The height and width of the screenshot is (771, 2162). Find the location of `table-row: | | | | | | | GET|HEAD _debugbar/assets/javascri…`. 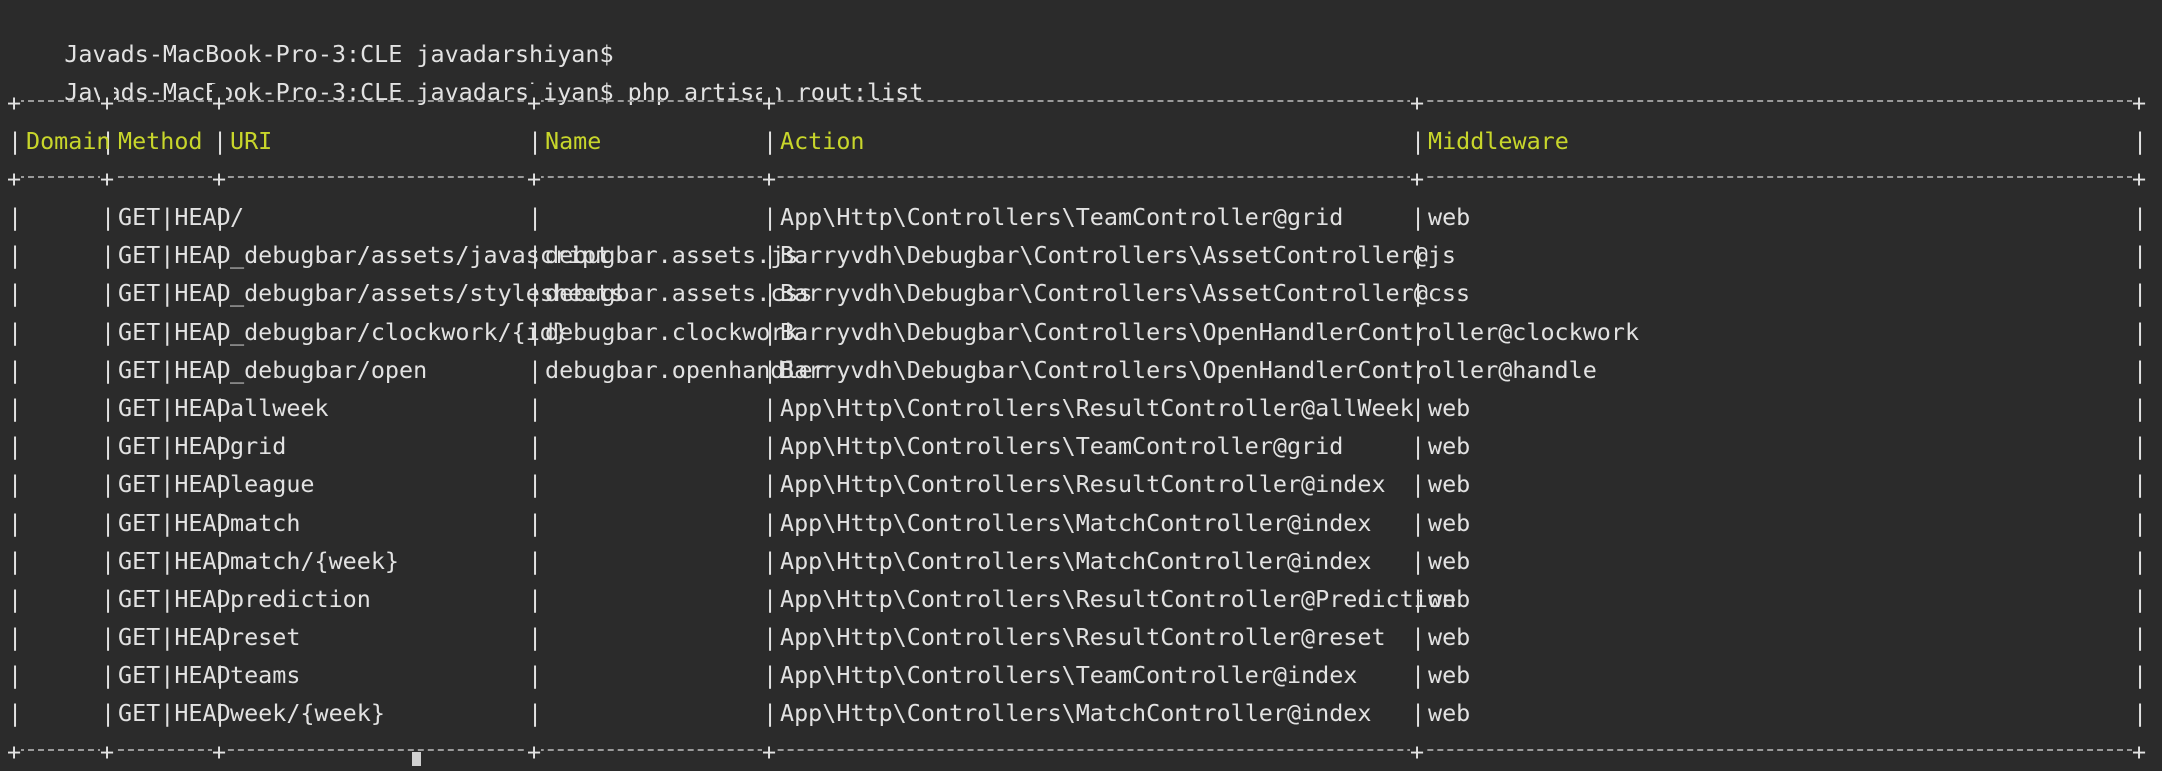

table-row: | | | | | | | GET|HEAD _debugbar/assets/javascri… is located at coordinates (1078, 255).